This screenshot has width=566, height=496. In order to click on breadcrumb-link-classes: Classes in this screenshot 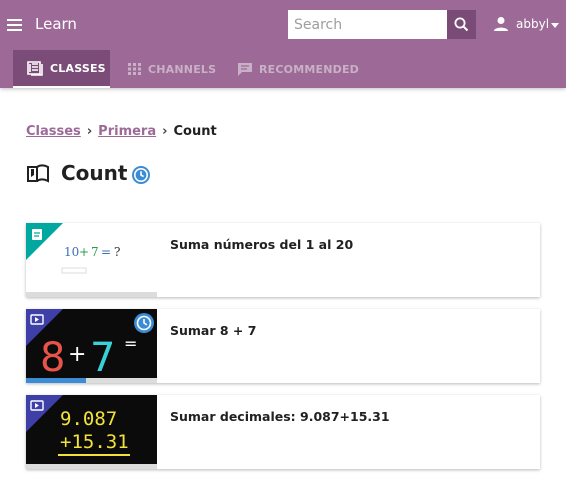, I will do `click(53, 131)`.